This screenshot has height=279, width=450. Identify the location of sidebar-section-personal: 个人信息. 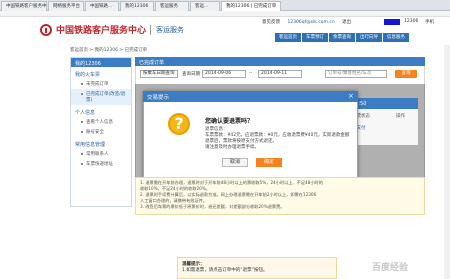
(85, 113).